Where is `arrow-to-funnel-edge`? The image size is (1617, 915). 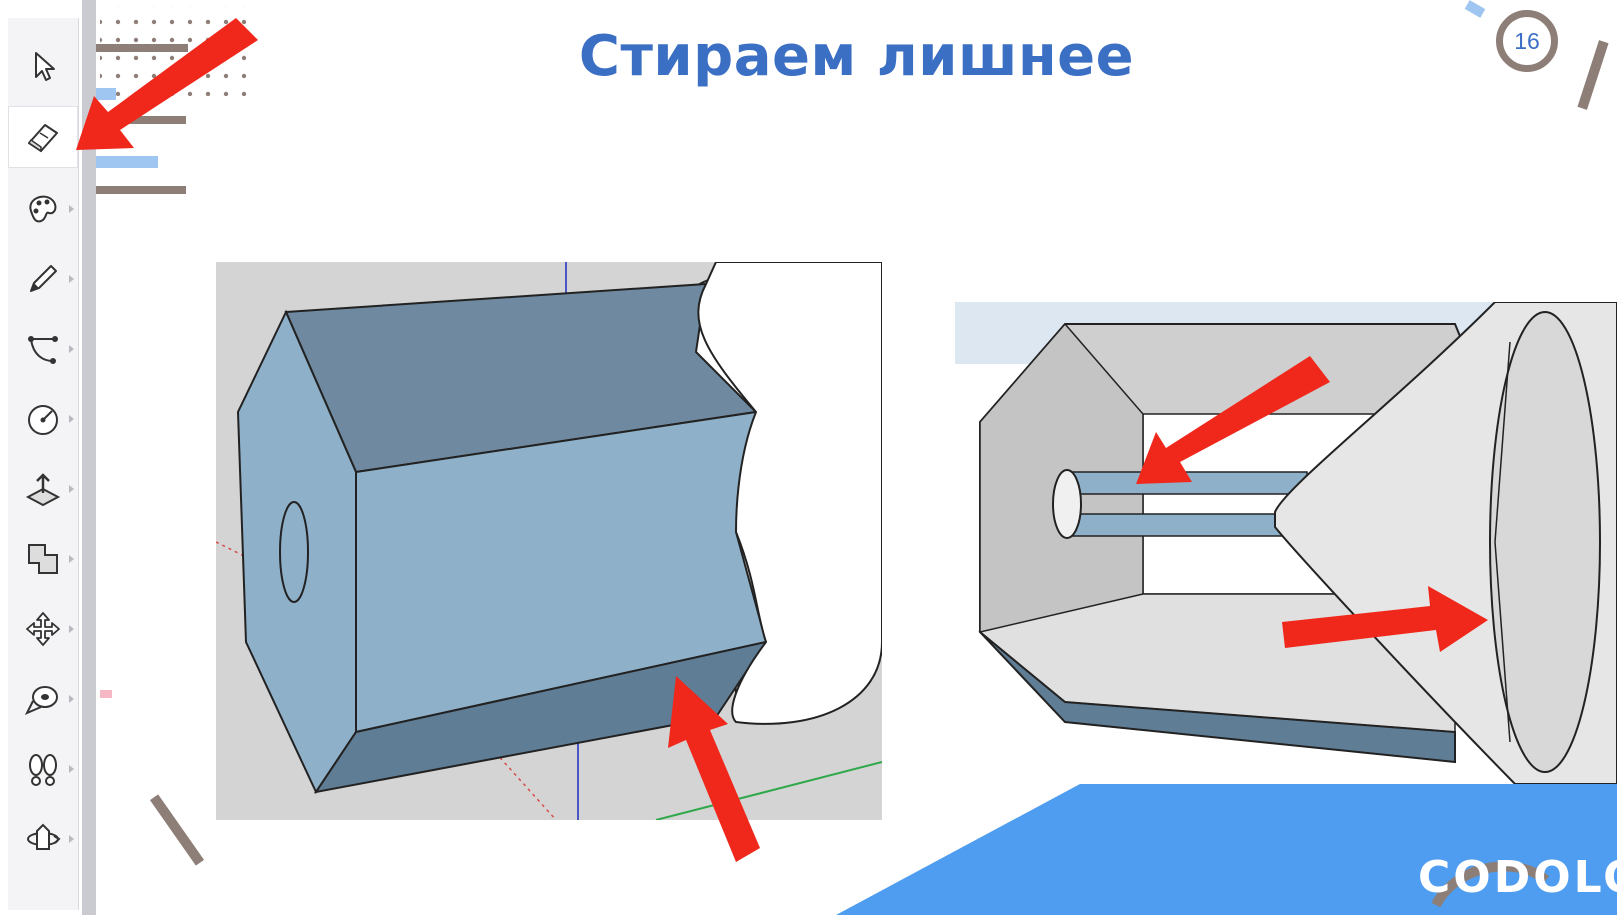
arrow-to-funnel-edge is located at coordinates (1385, 619).